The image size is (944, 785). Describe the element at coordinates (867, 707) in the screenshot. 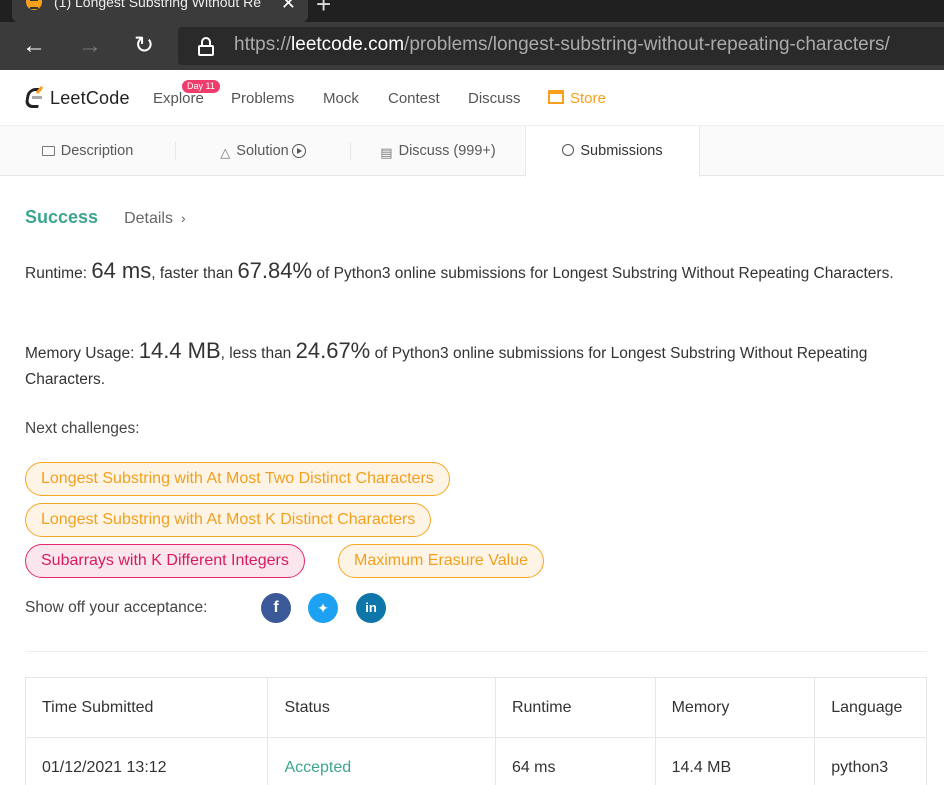

I see `column-header: Language` at that location.